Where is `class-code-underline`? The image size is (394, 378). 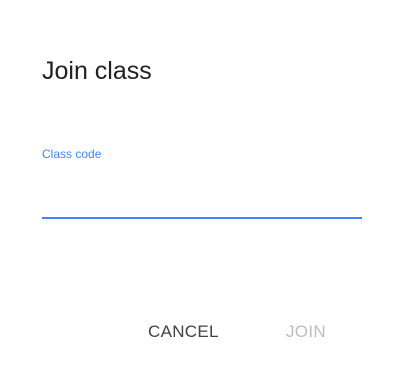 class-code-underline is located at coordinates (202, 218).